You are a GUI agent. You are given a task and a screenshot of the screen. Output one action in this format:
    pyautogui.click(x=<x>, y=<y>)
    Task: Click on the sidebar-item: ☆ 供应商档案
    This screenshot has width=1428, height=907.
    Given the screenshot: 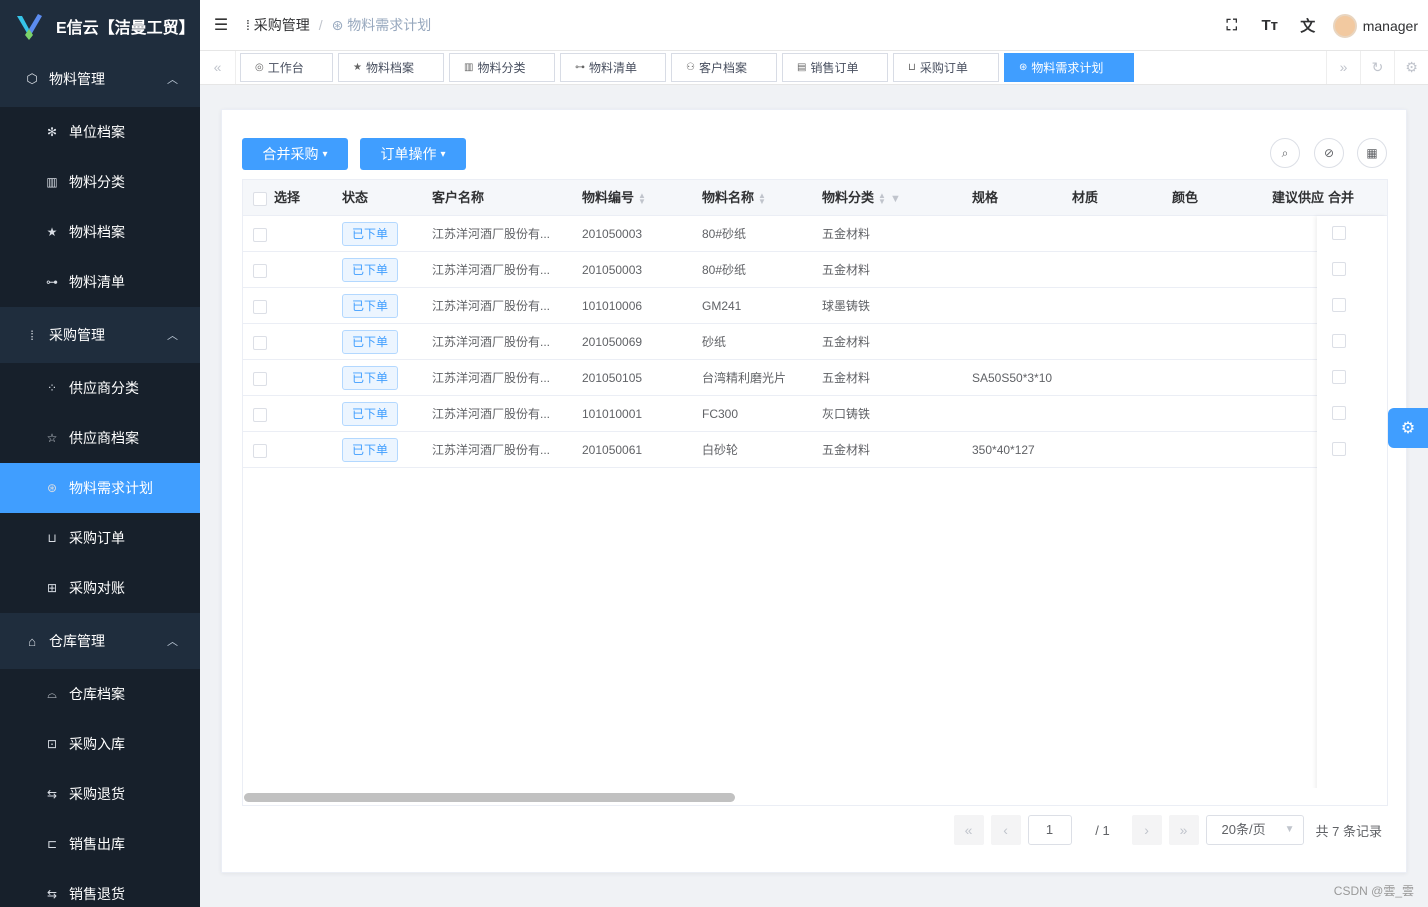 What is the action you would take?
    pyautogui.click(x=100, y=438)
    